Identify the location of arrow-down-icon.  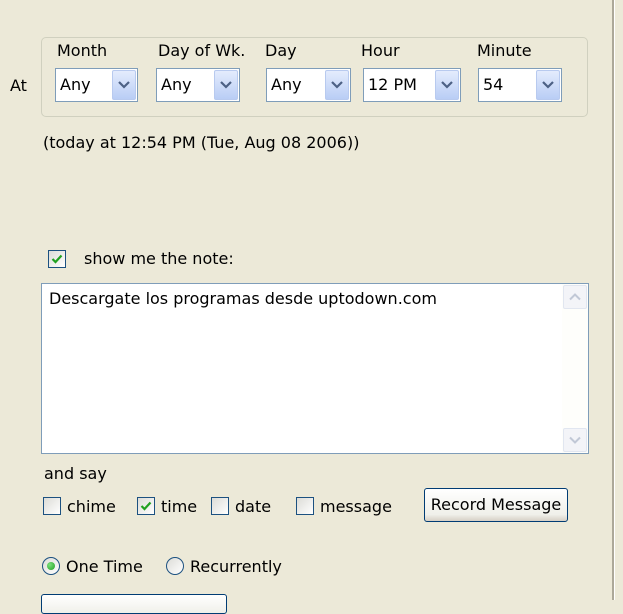
(575, 440).